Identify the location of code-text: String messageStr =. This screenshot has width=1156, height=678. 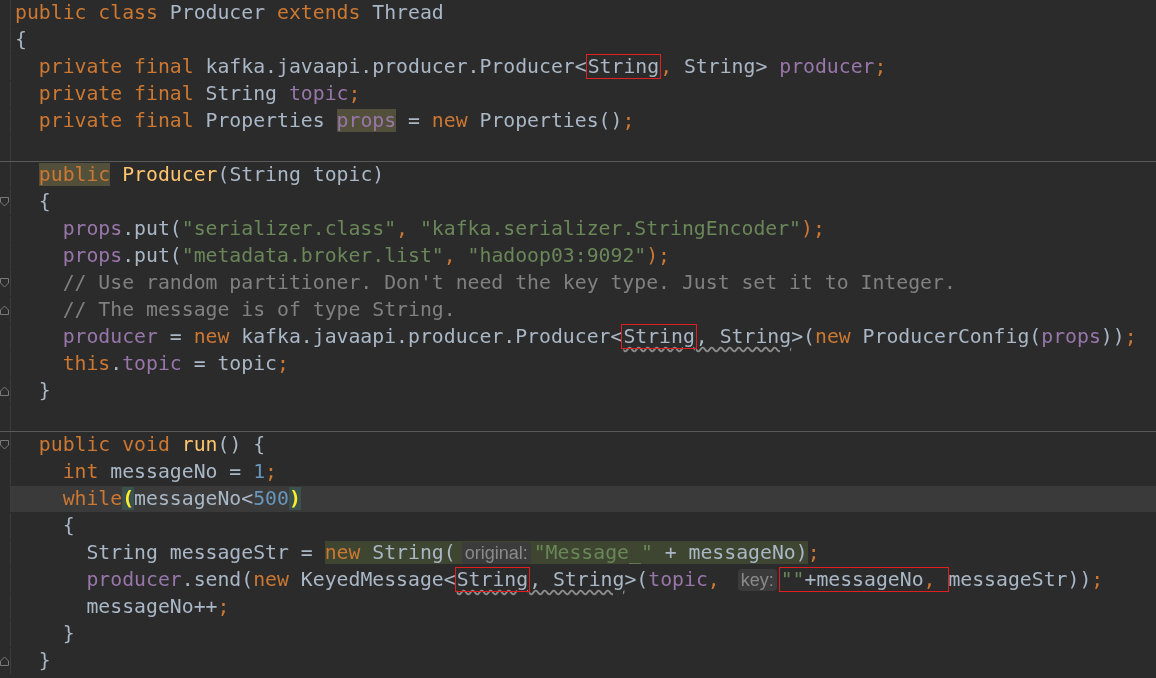
(200, 552).